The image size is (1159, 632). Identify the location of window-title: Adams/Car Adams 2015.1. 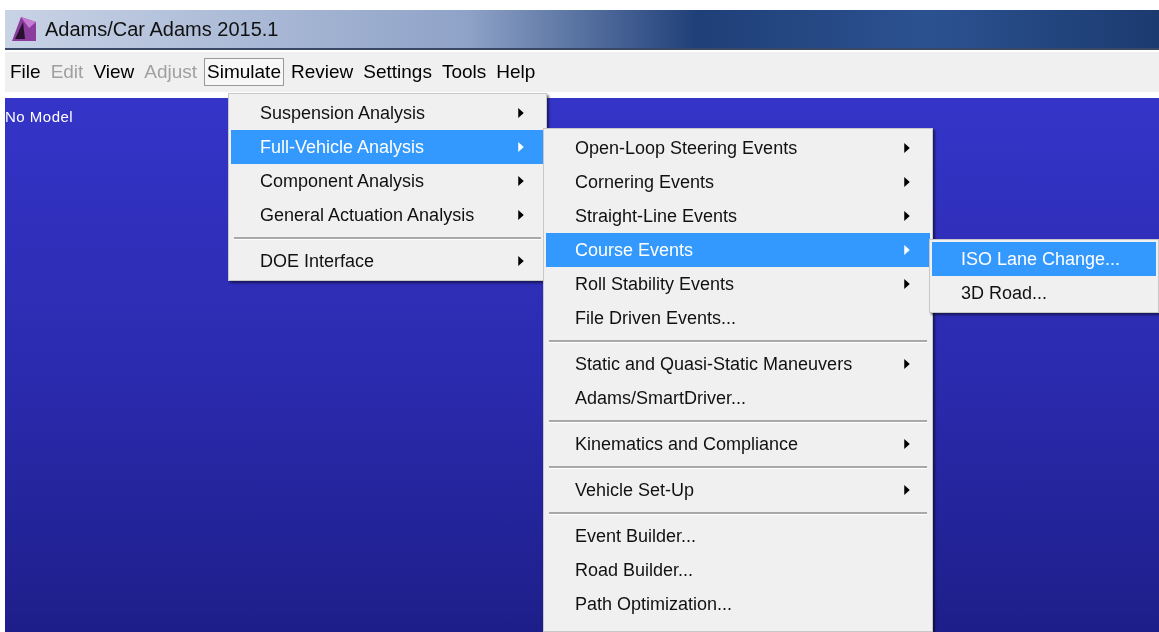
(162, 29).